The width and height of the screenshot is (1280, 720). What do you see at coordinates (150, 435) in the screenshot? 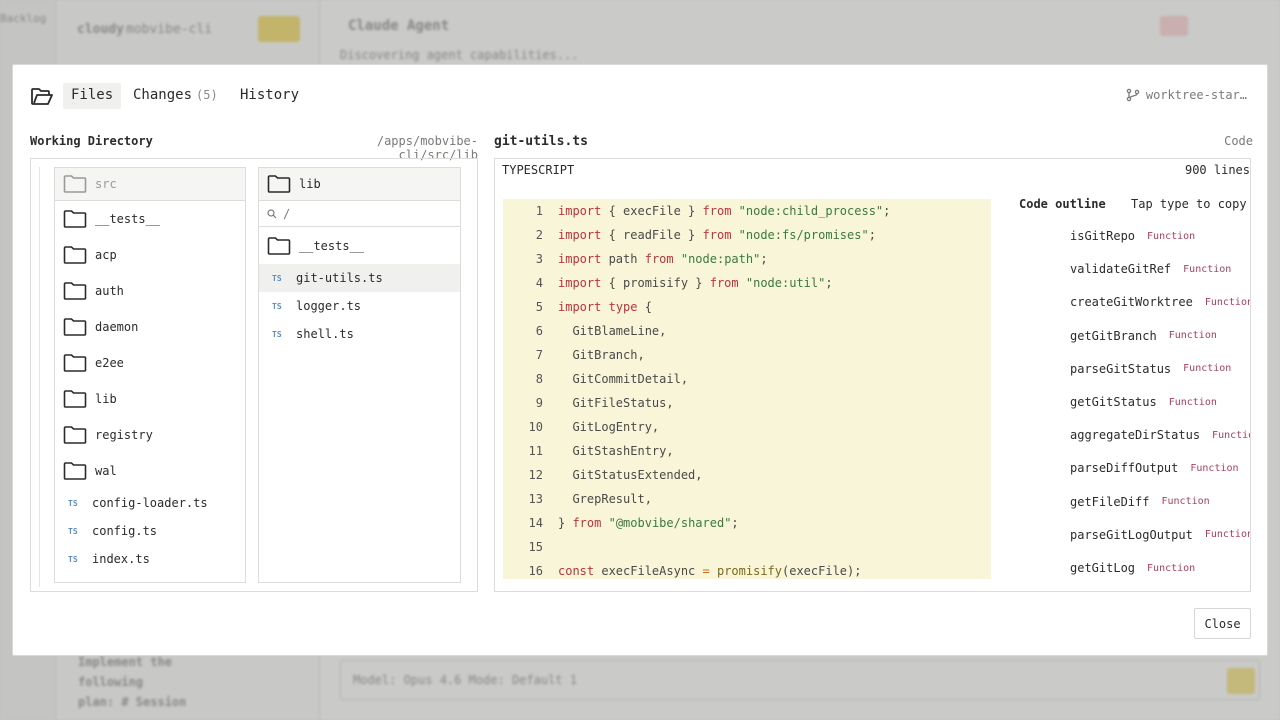
I see `folder-item: registry` at bounding box center [150, 435].